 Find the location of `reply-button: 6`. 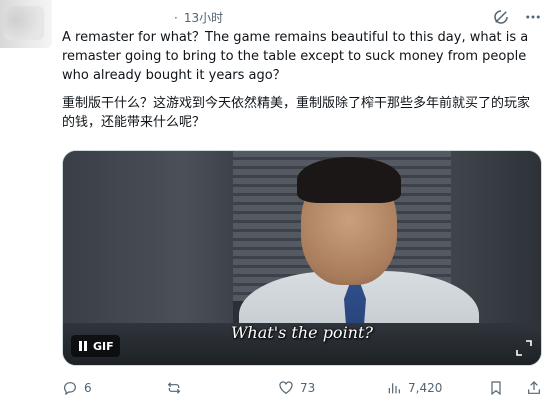

reply-button: 6 is located at coordinates (77, 388).